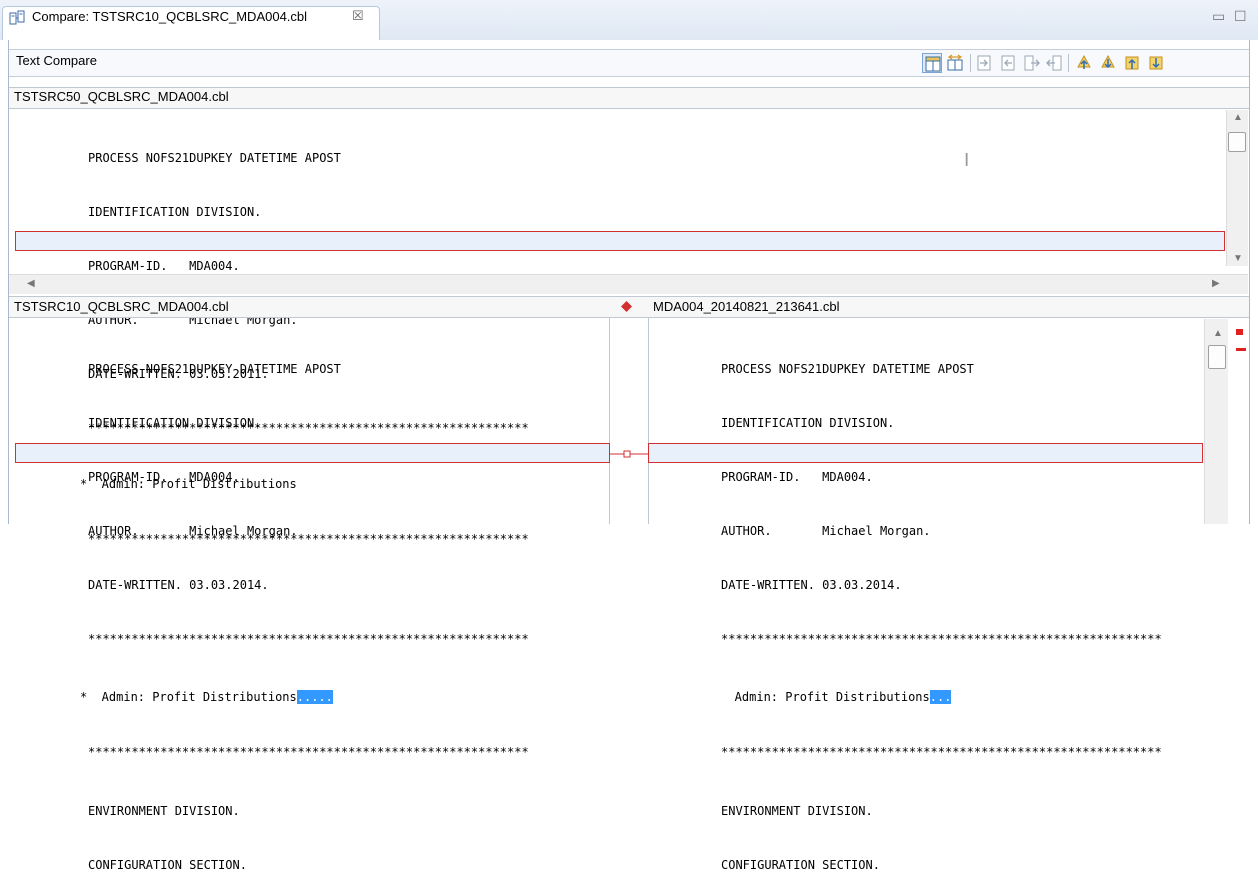  I want to click on scroll-left-icon: ◀, so click(31, 283).